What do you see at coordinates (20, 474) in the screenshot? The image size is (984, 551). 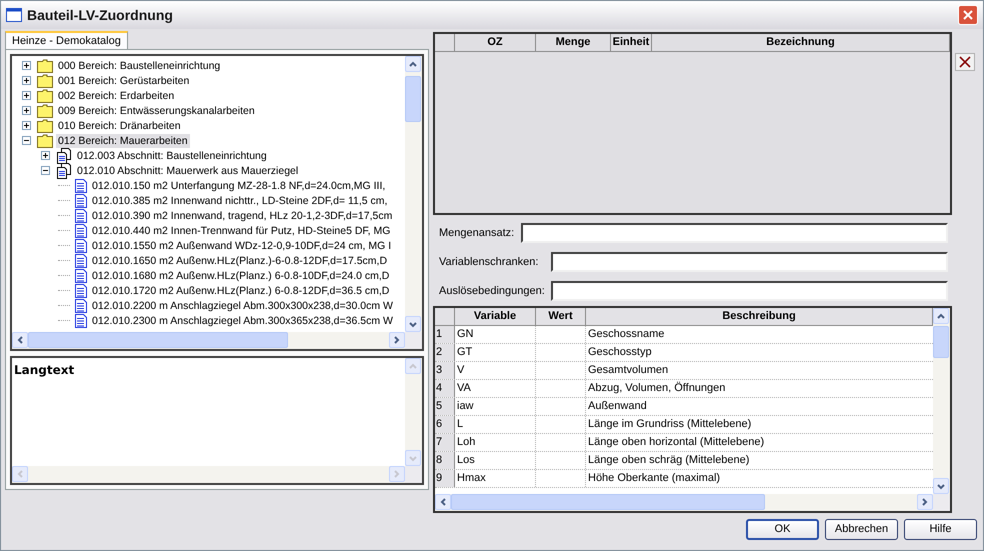 I see `arrow-left-icon` at bounding box center [20, 474].